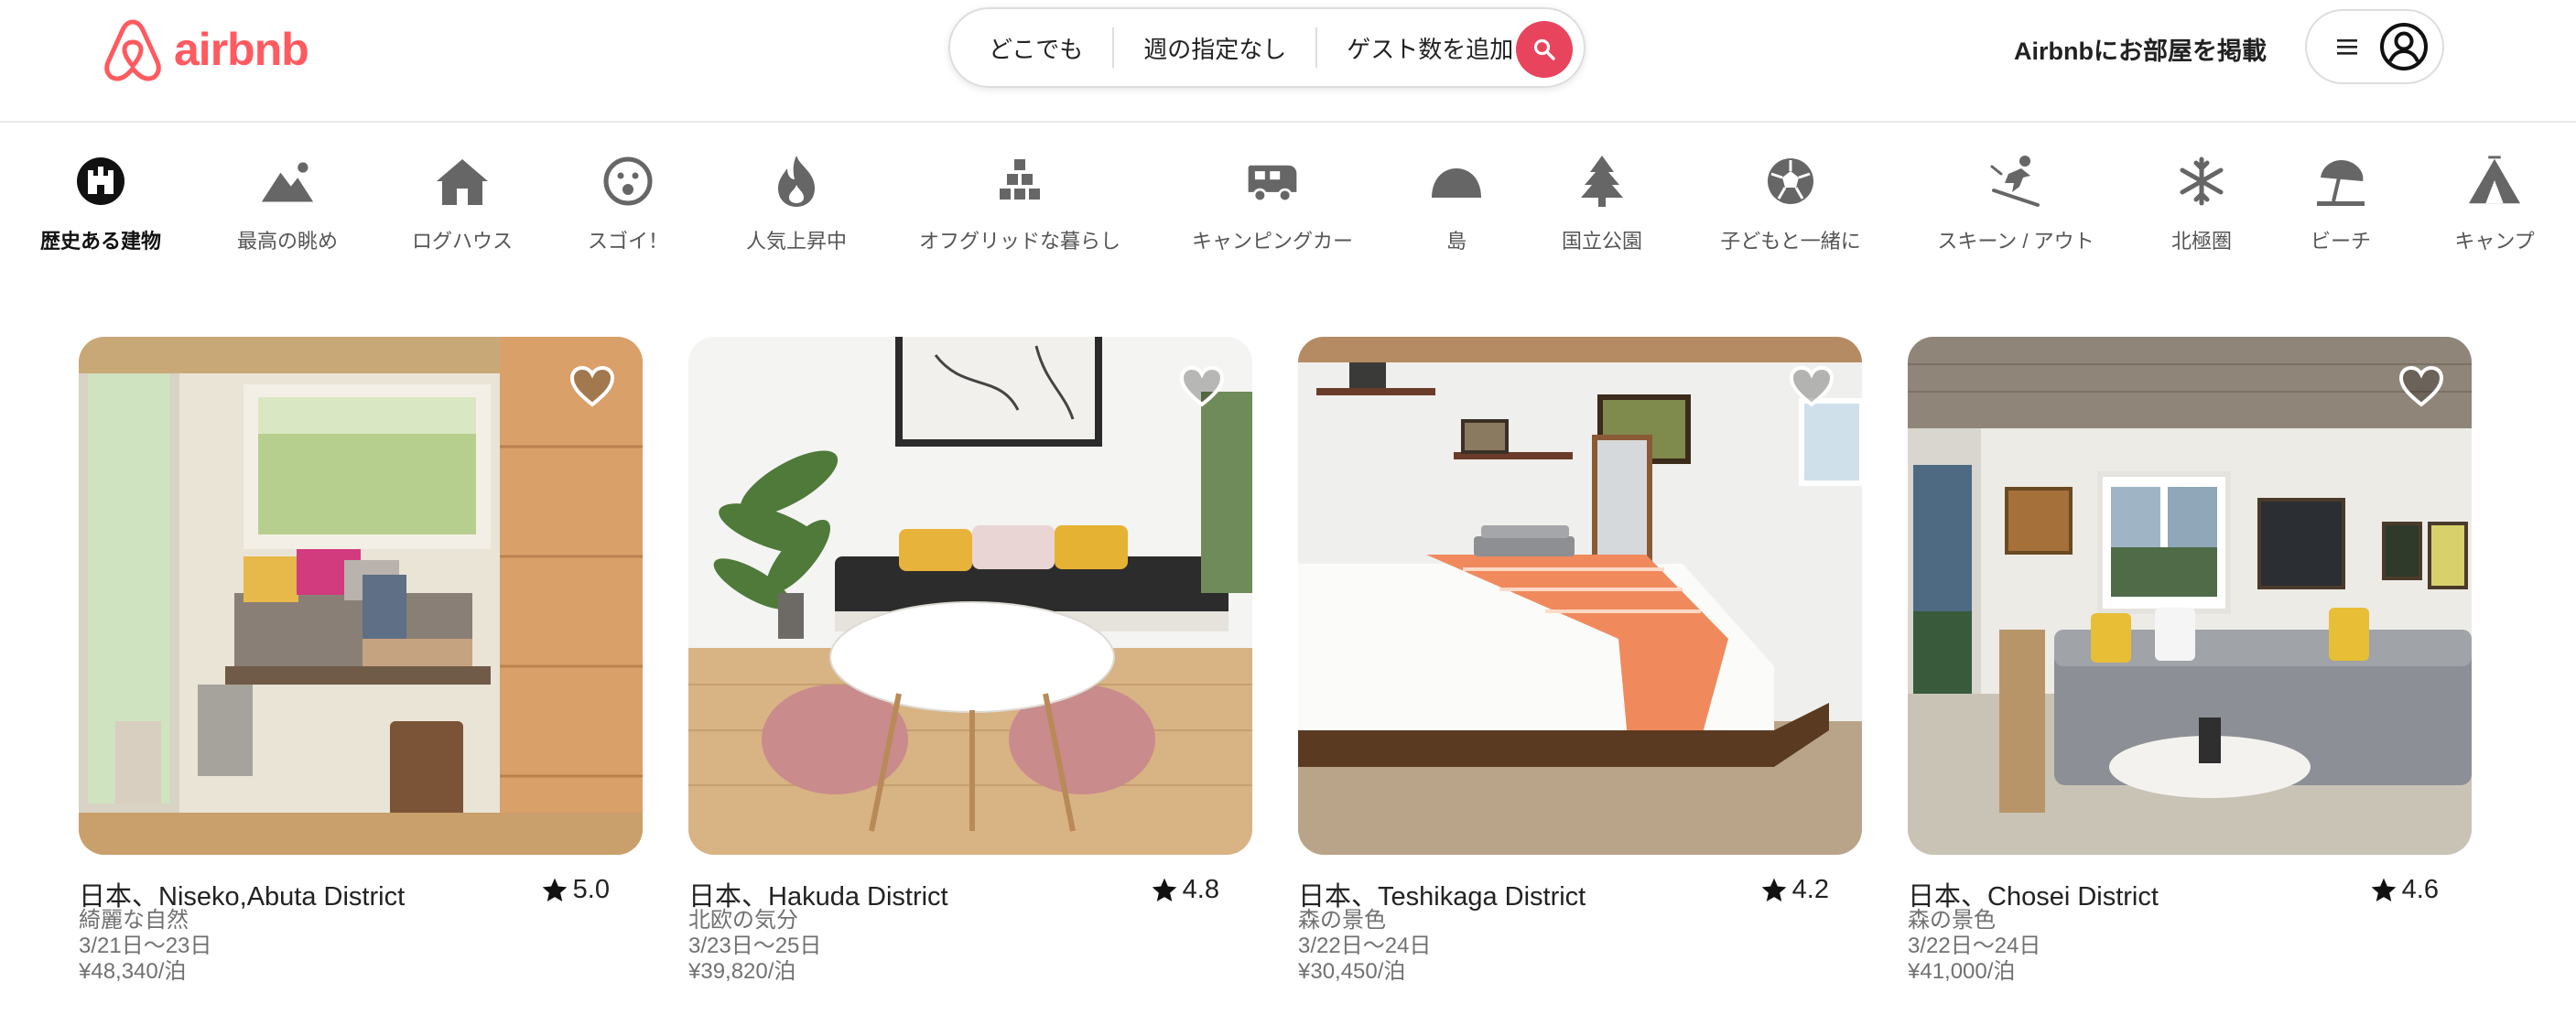  I want to click on rating-value: 4.2, so click(1810, 889).